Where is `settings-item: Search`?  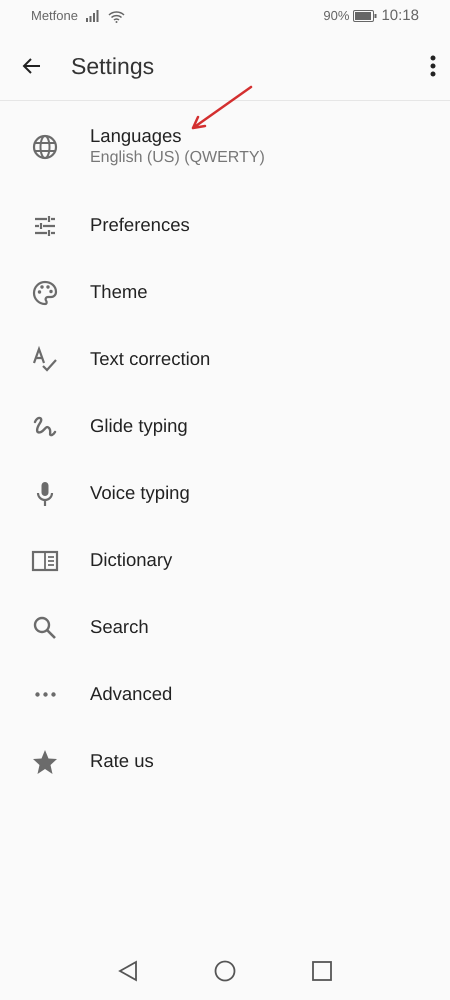 settings-item: Search is located at coordinates (225, 627).